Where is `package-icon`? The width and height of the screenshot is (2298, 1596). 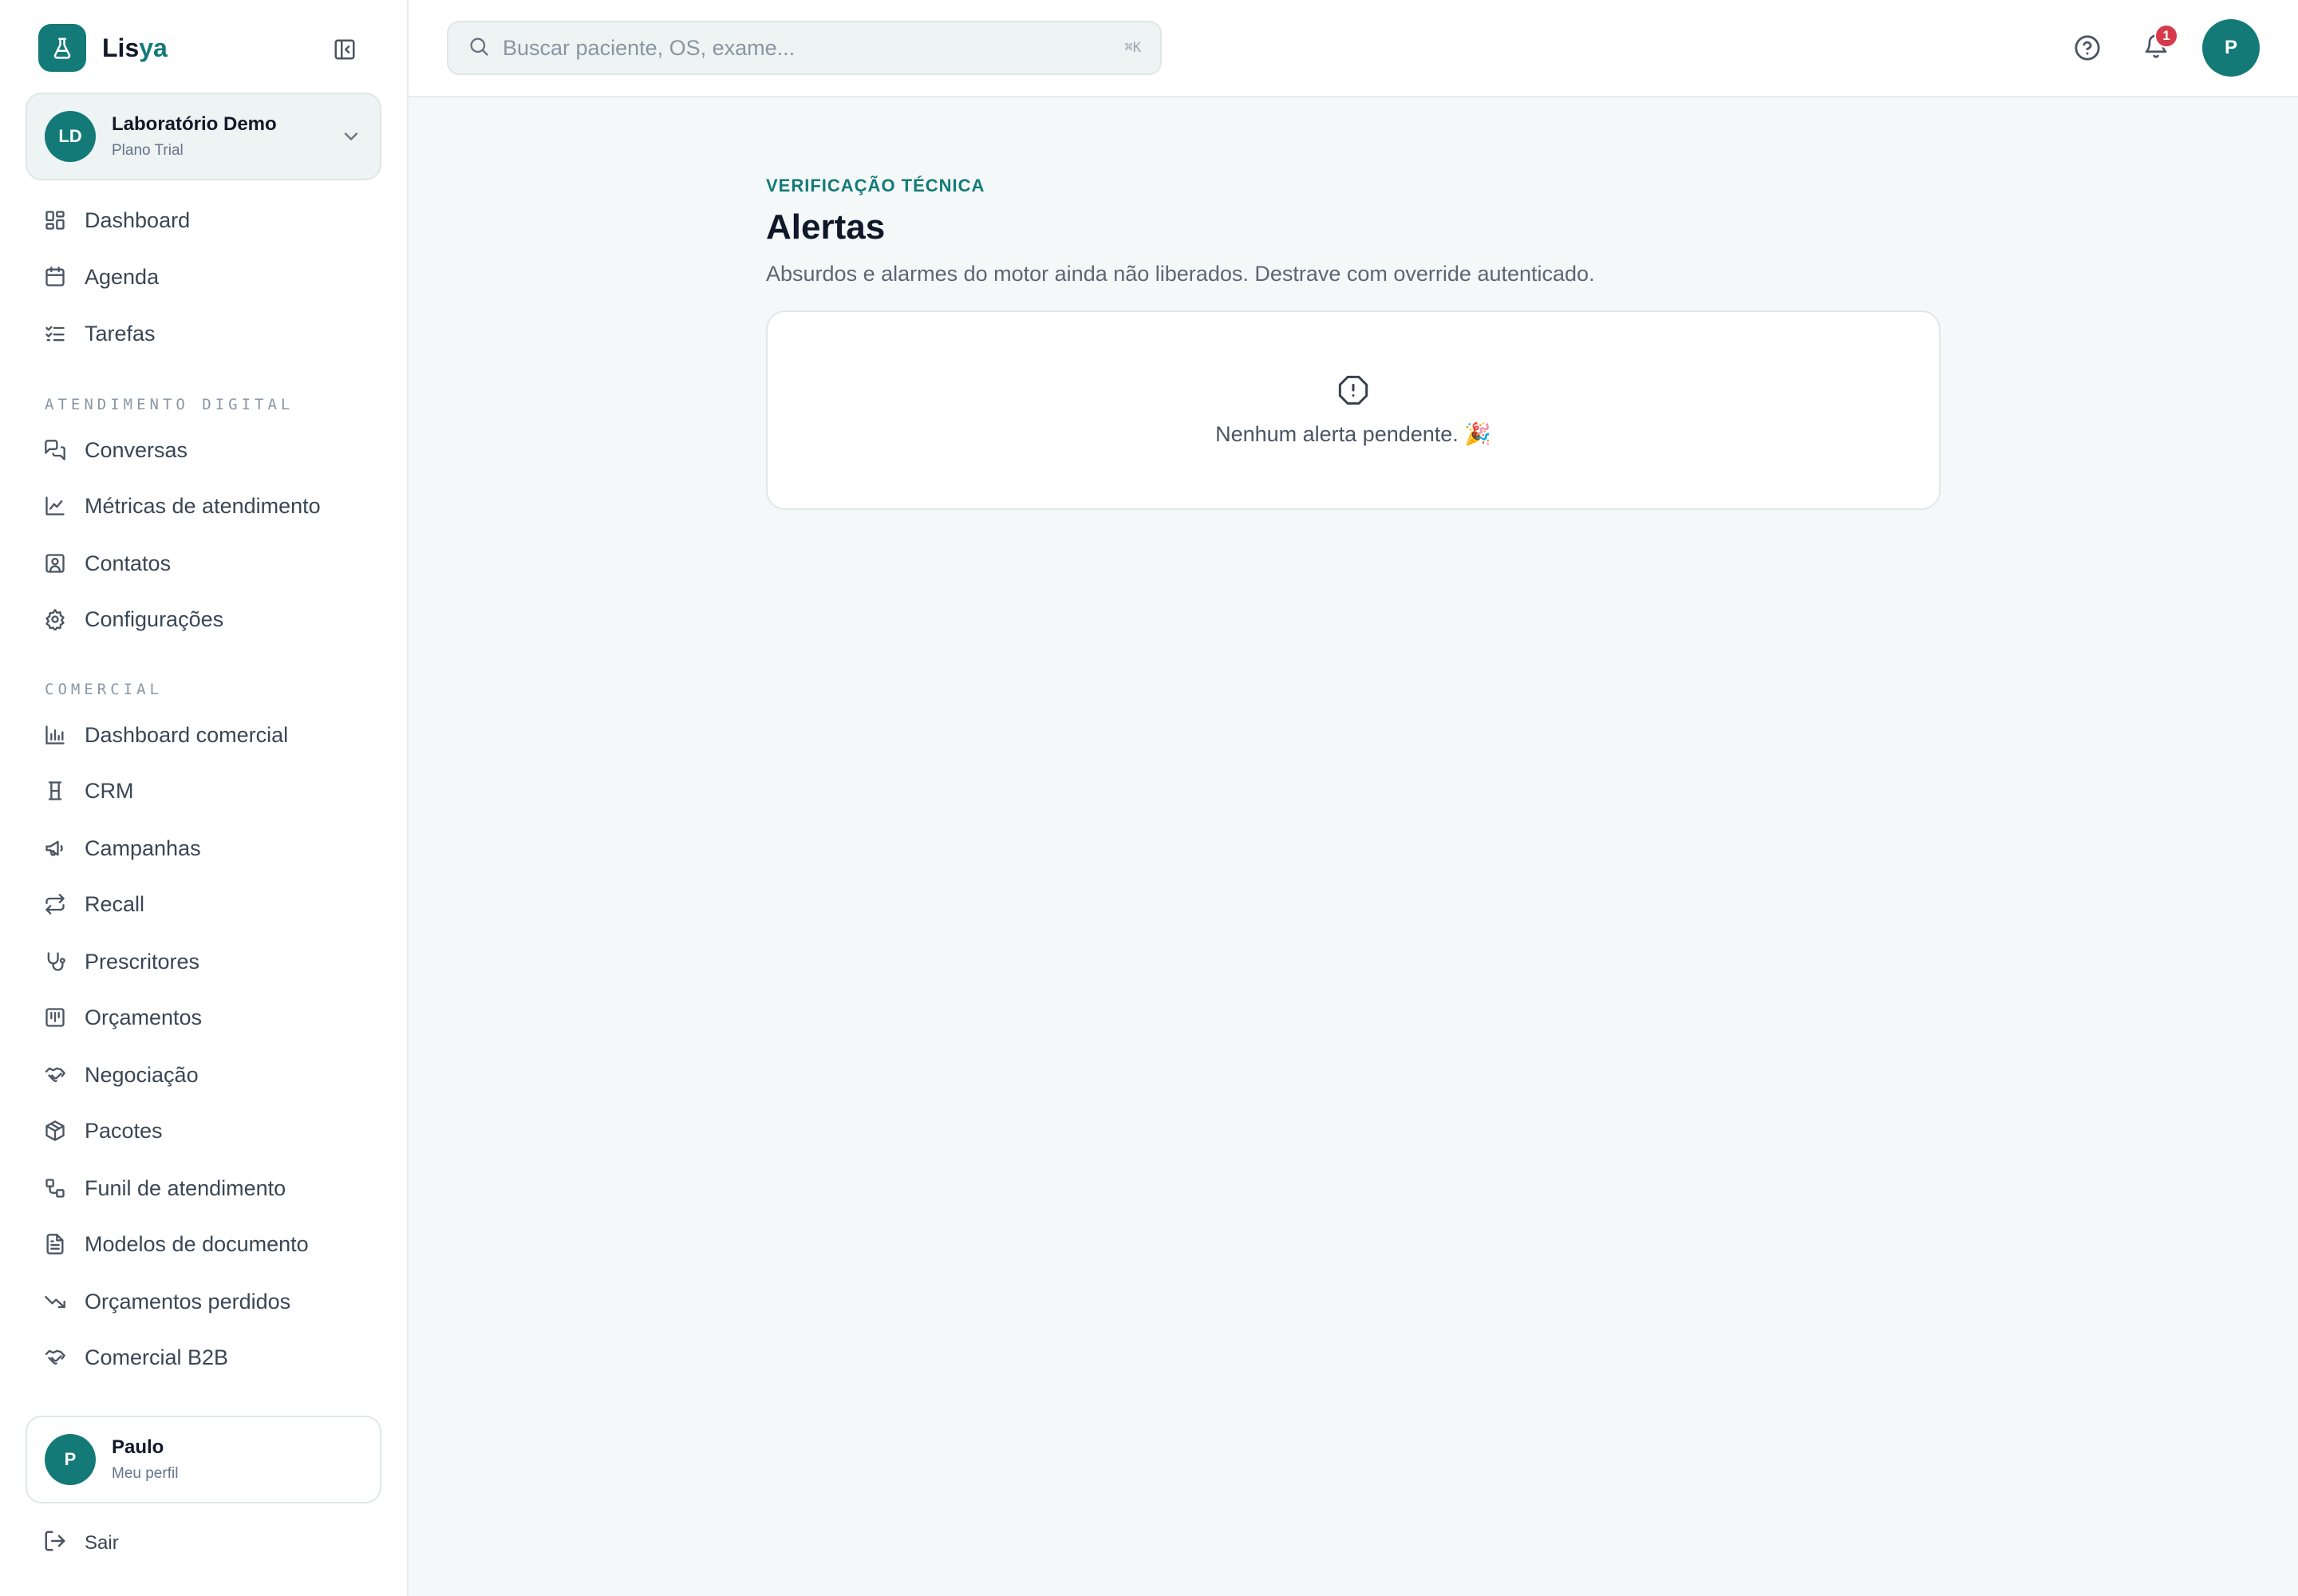 package-icon is located at coordinates (55, 1131).